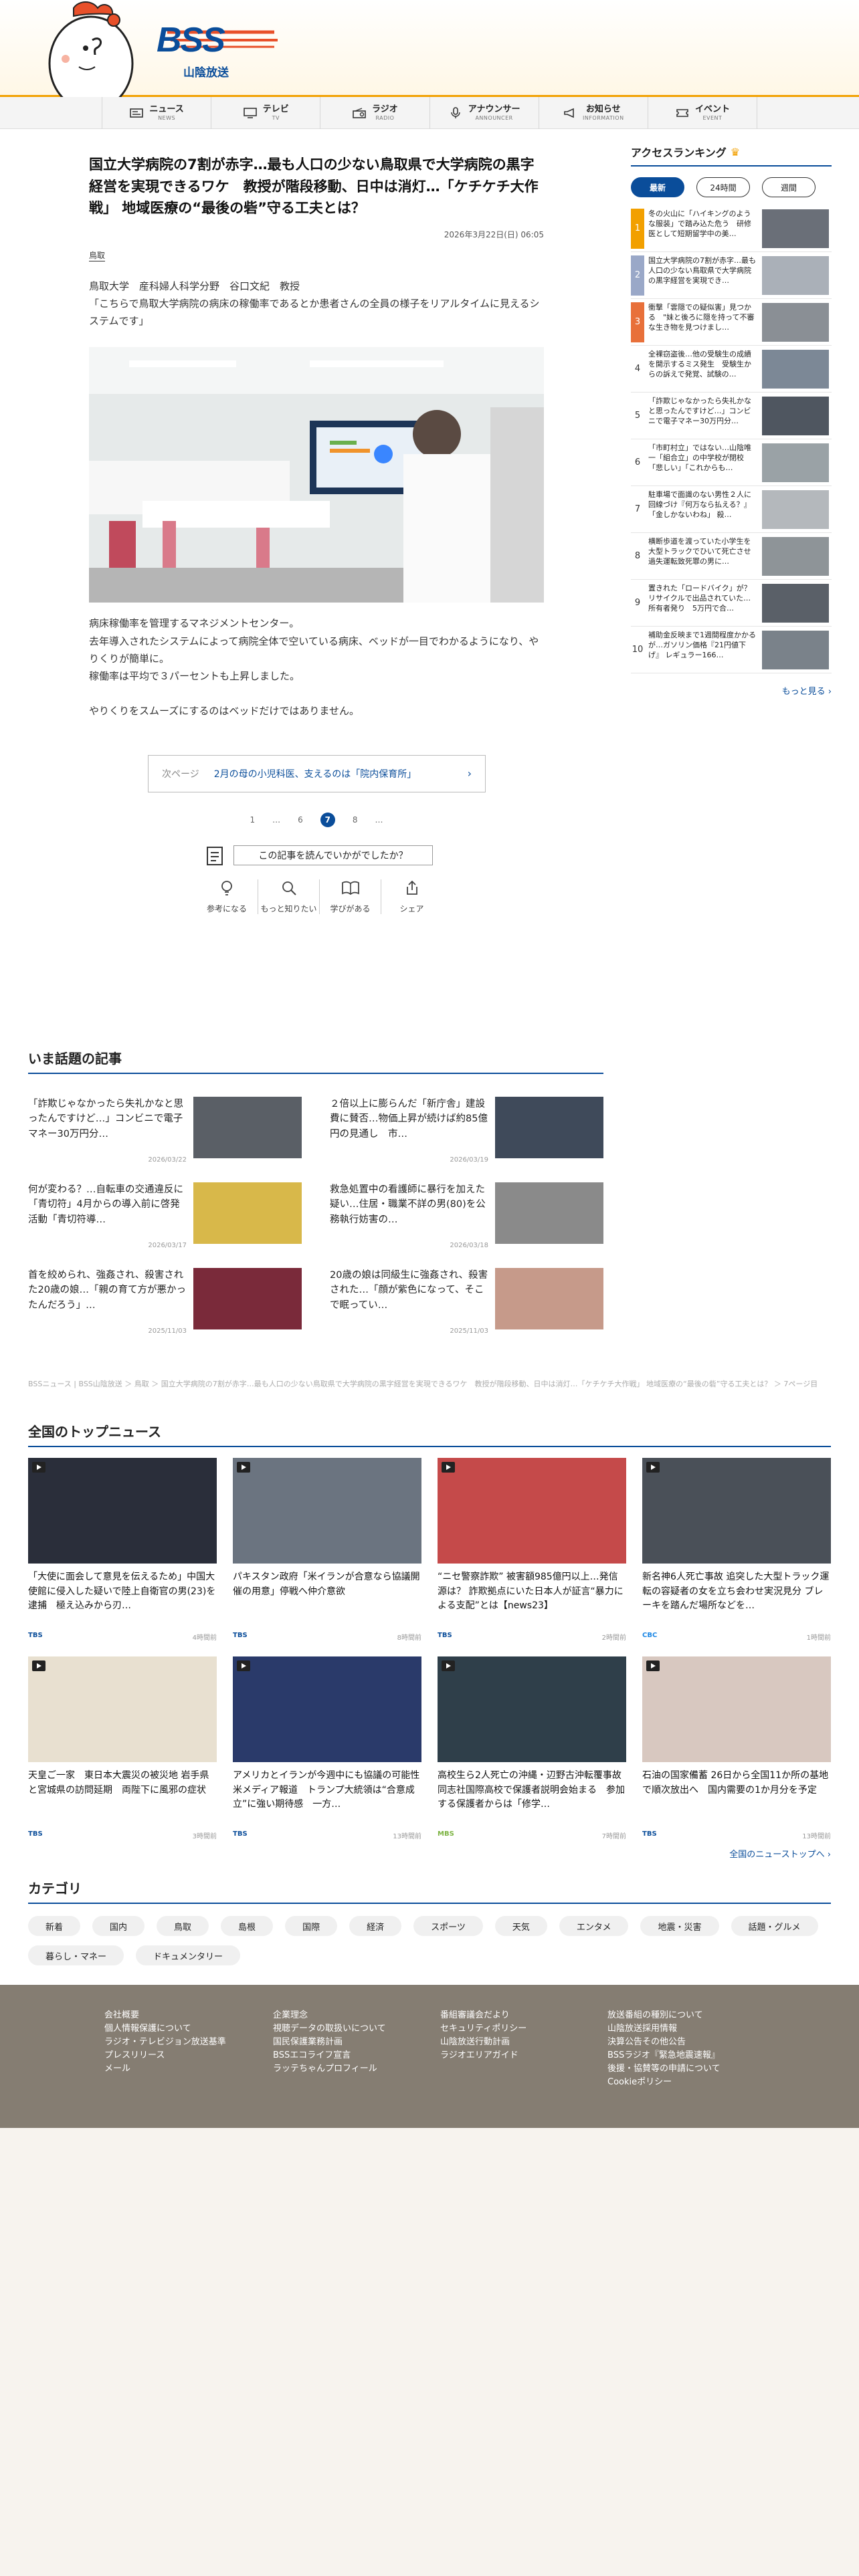 The width and height of the screenshot is (859, 2576). What do you see at coordinates (253, 820) in the screenshot?
I see `page-link: 1` at bounding box center [253, 820].